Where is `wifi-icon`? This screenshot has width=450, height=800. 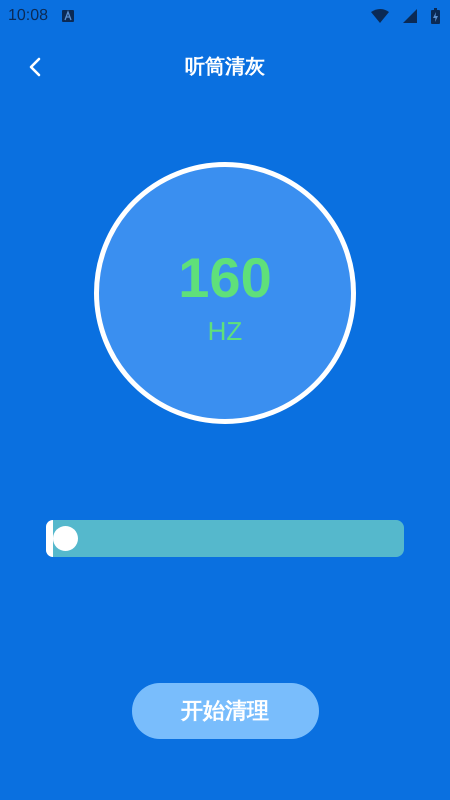
wifi-icon is located at coordinates (380, 16).